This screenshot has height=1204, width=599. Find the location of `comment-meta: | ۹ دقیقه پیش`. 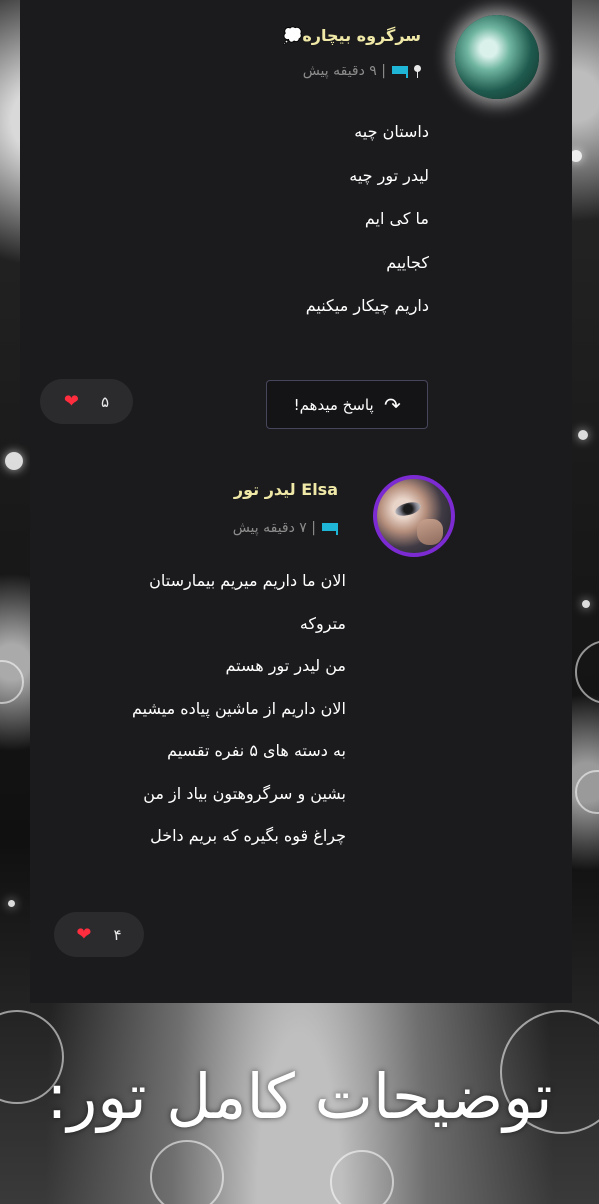

comment-meta: | ۹ دقیقه پیش is located at coordinates (362, 71).